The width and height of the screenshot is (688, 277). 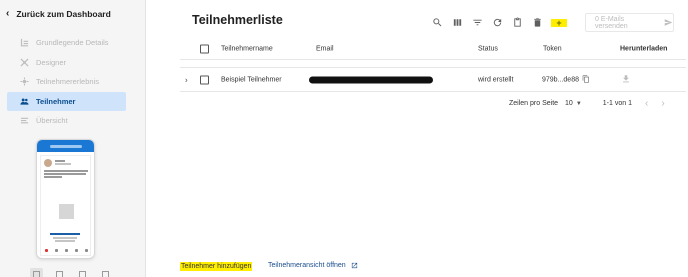 I want to click on image-placeholder, so click(x=66, y=211).